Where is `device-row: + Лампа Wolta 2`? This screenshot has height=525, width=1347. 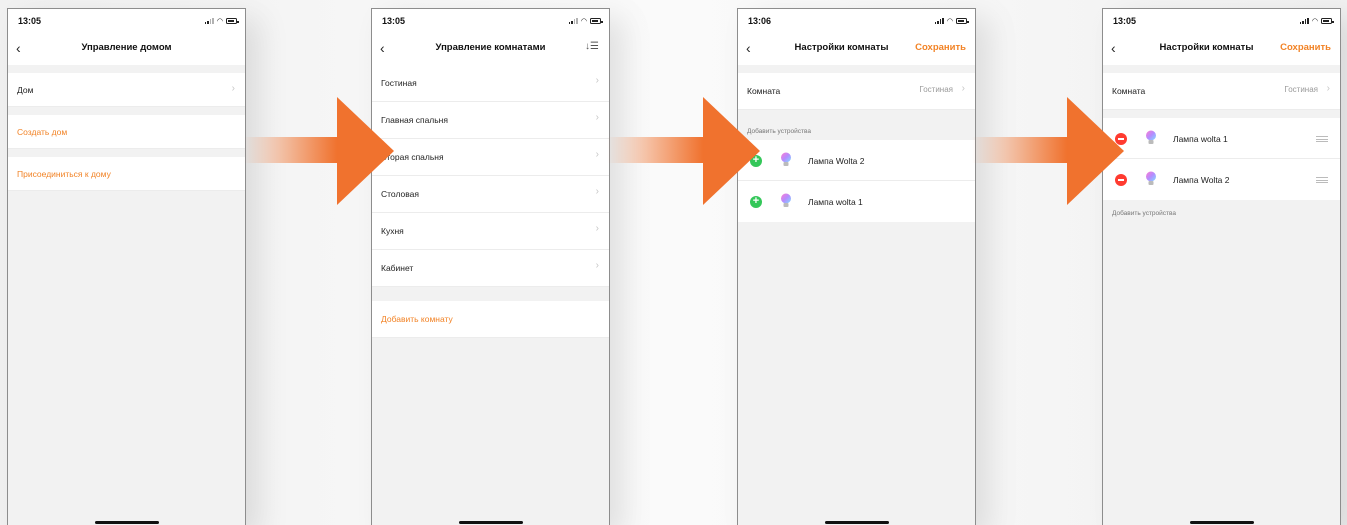
device-row: + Лампа Wolta 2 is located at coordinates (856, 160).